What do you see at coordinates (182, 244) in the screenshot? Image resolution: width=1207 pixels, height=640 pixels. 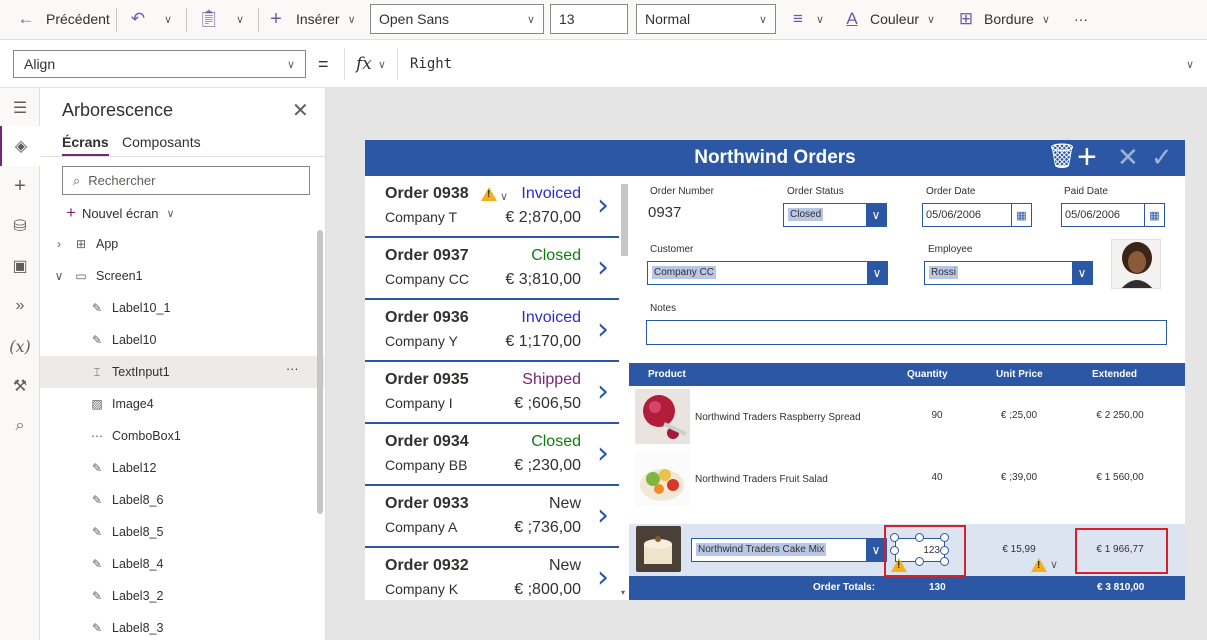 I see `tree-item-app: › ⊞ App` at bounding box center [182, 244].